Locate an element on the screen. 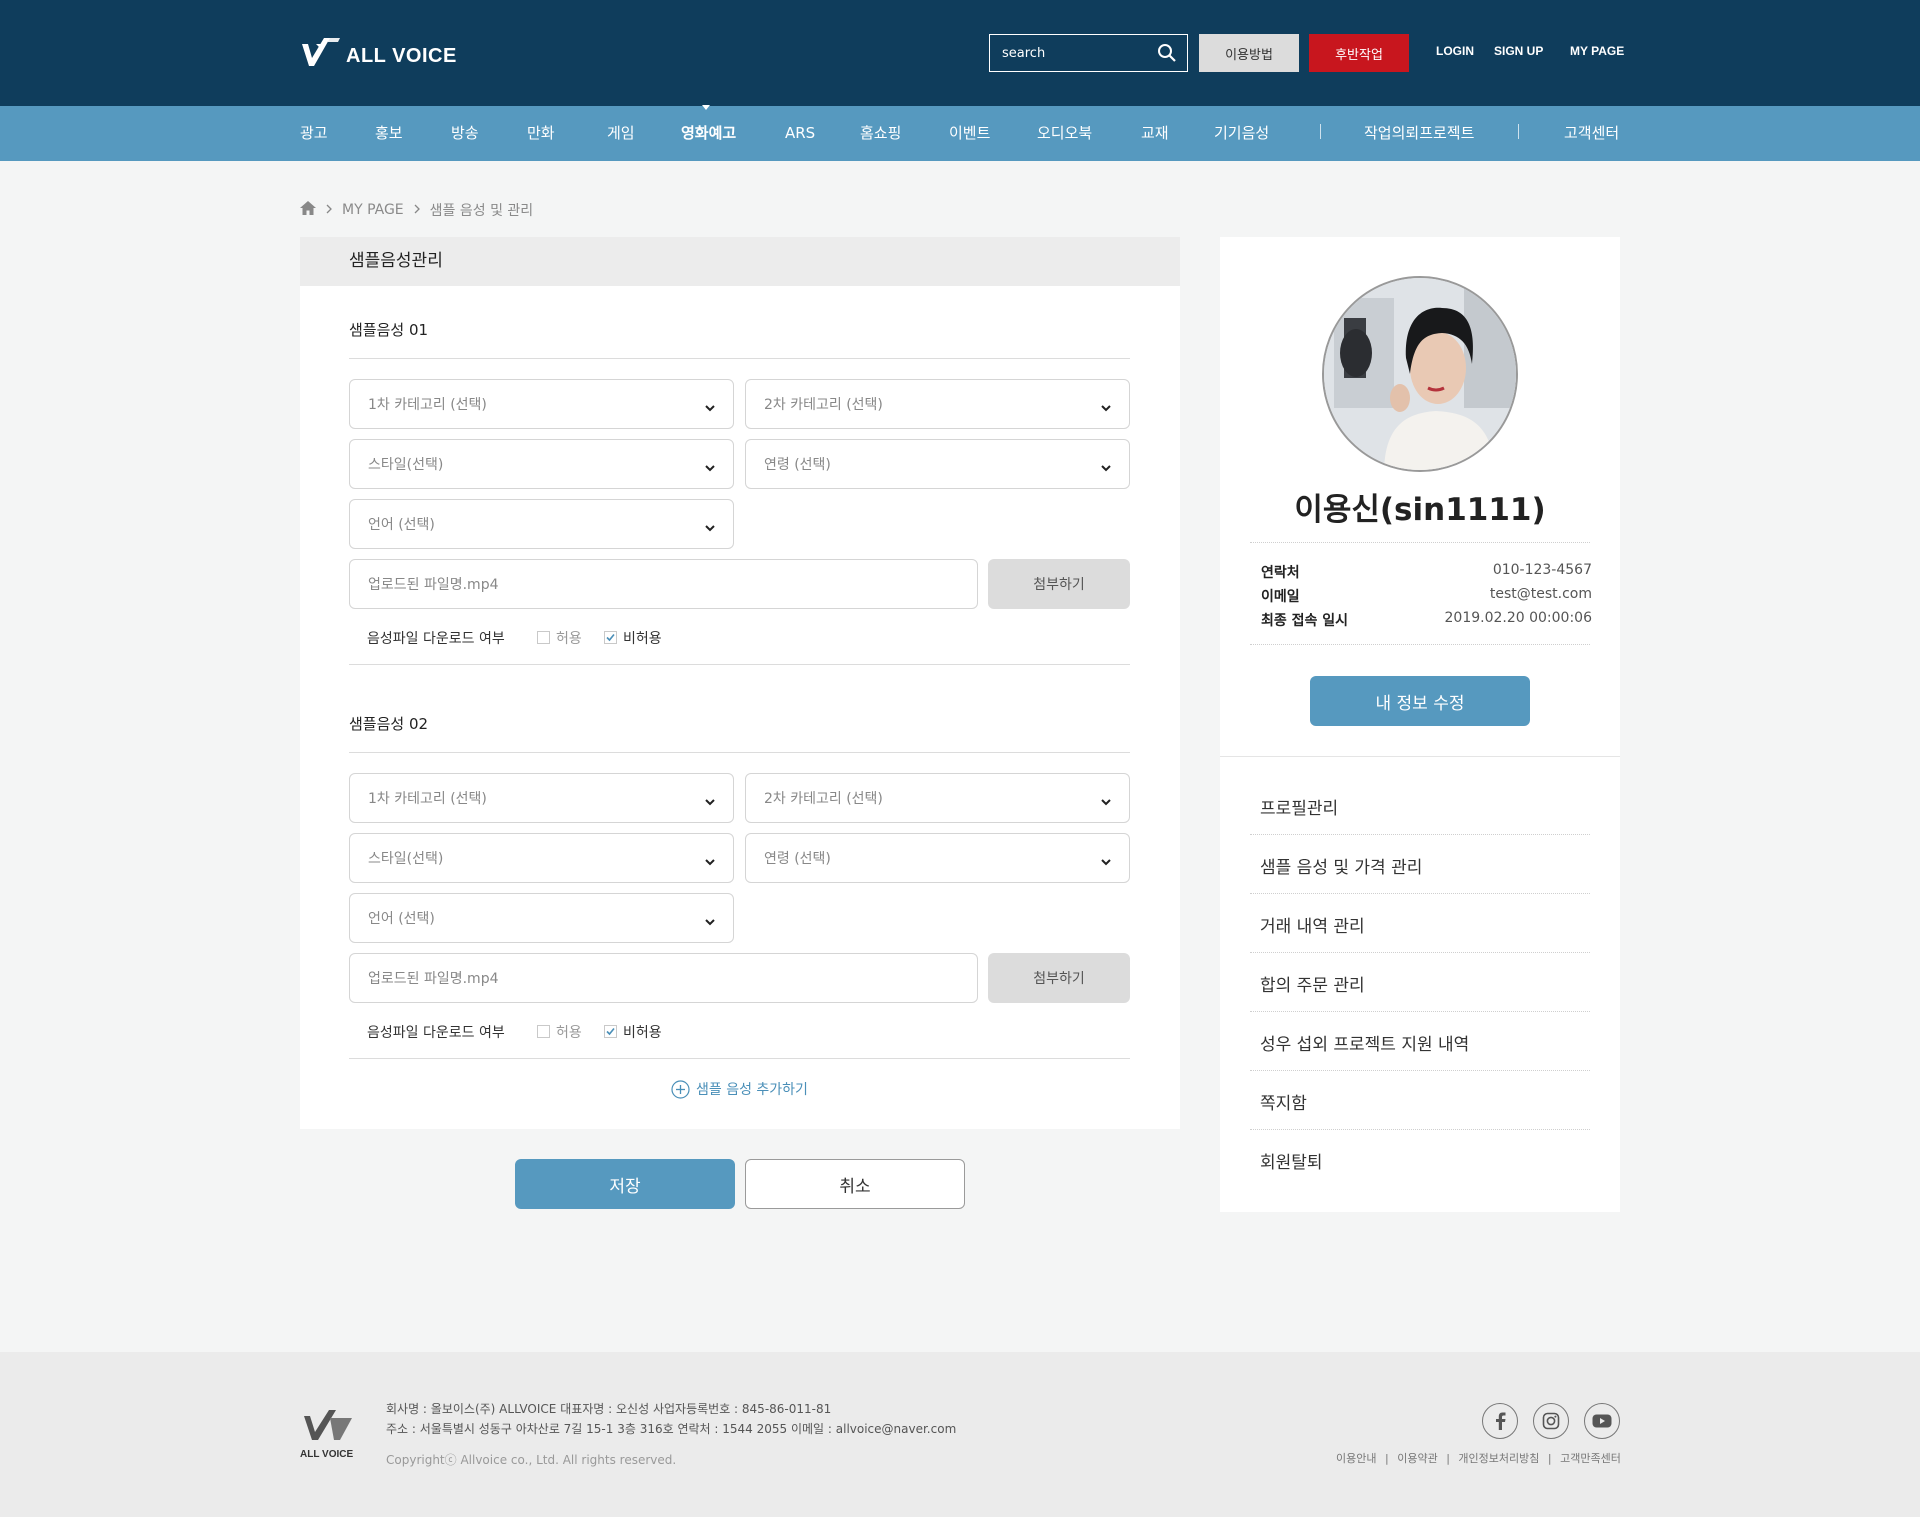 This screenshot has height=1517, width=1920. nav-item-project-request: 작업의뢰프로젝트 is located at coordinates (1419, 133).